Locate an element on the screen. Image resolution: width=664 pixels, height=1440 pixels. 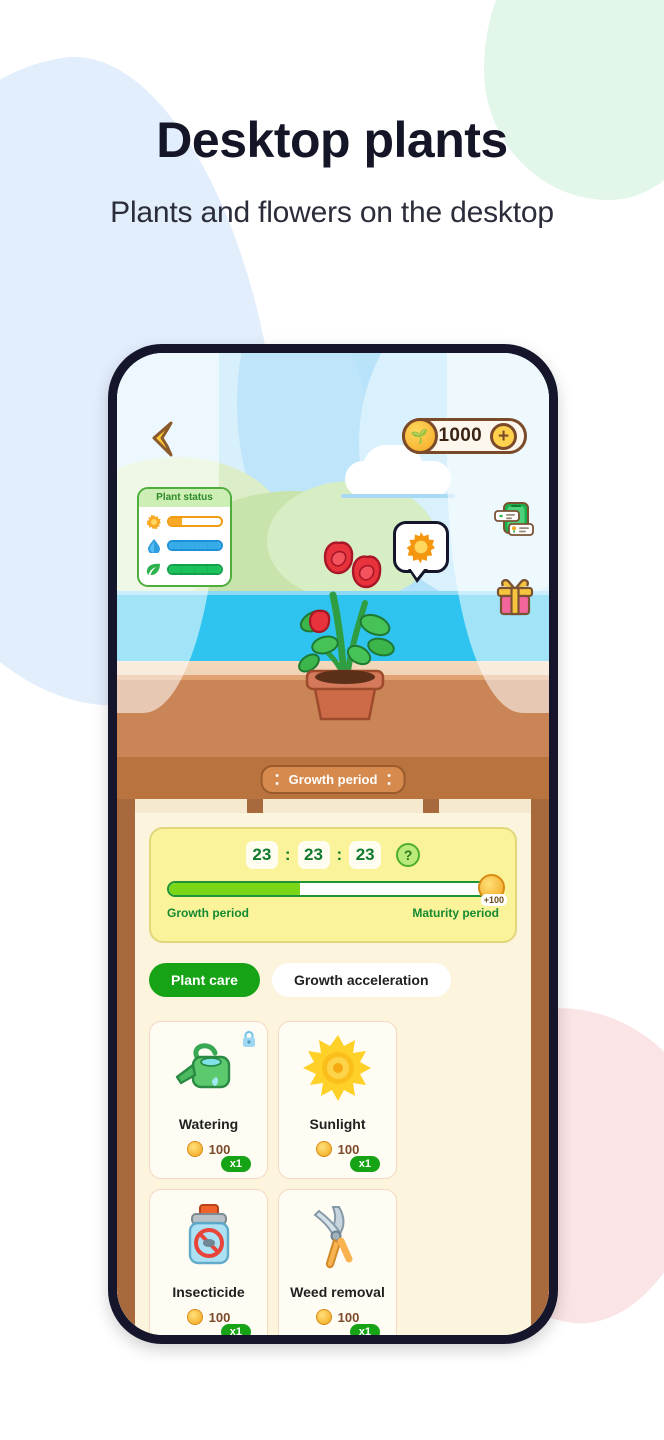
plant-status-meters is located at coordinates (184, 546).